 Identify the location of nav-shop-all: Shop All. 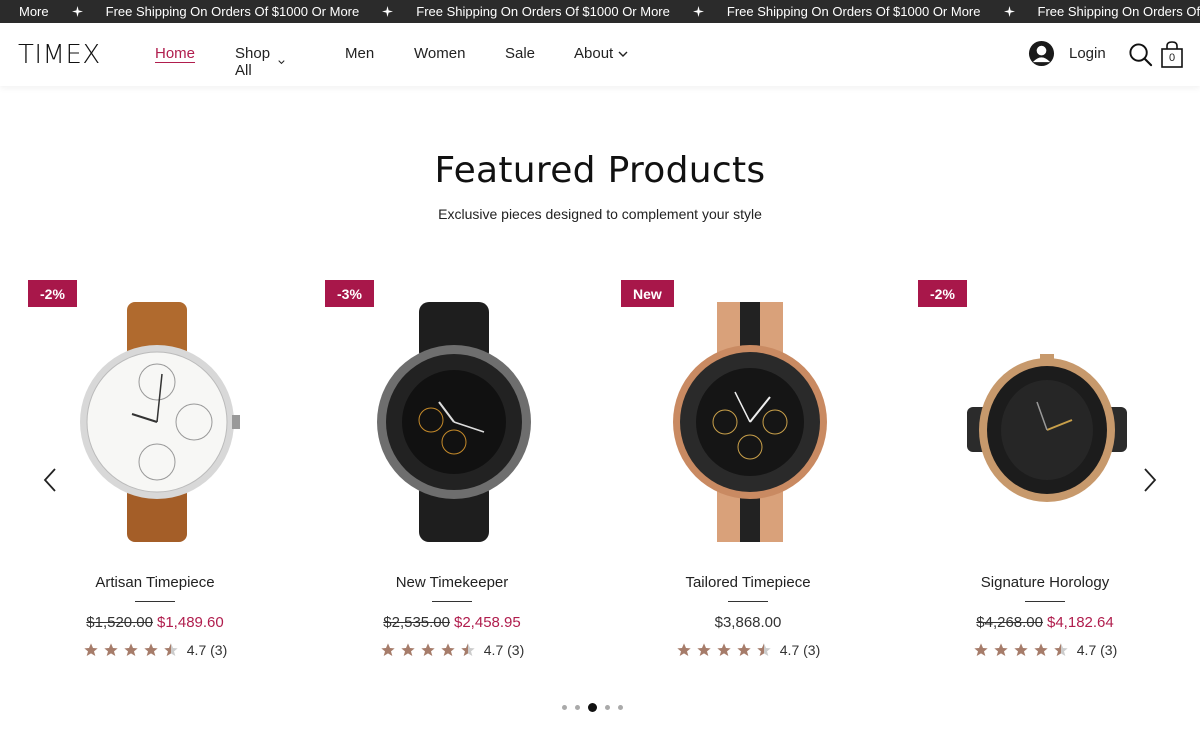
(260, 62).